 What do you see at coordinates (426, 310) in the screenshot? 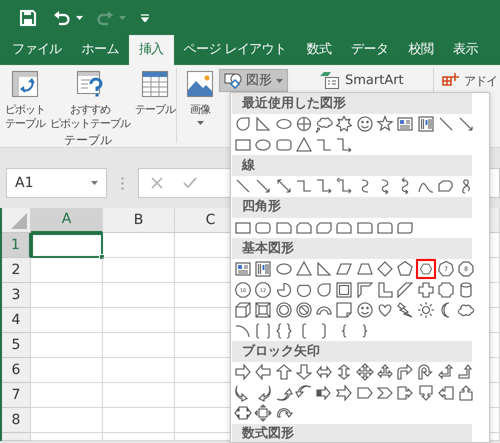
I see `sun-icon` at bounding box center [426, 310].